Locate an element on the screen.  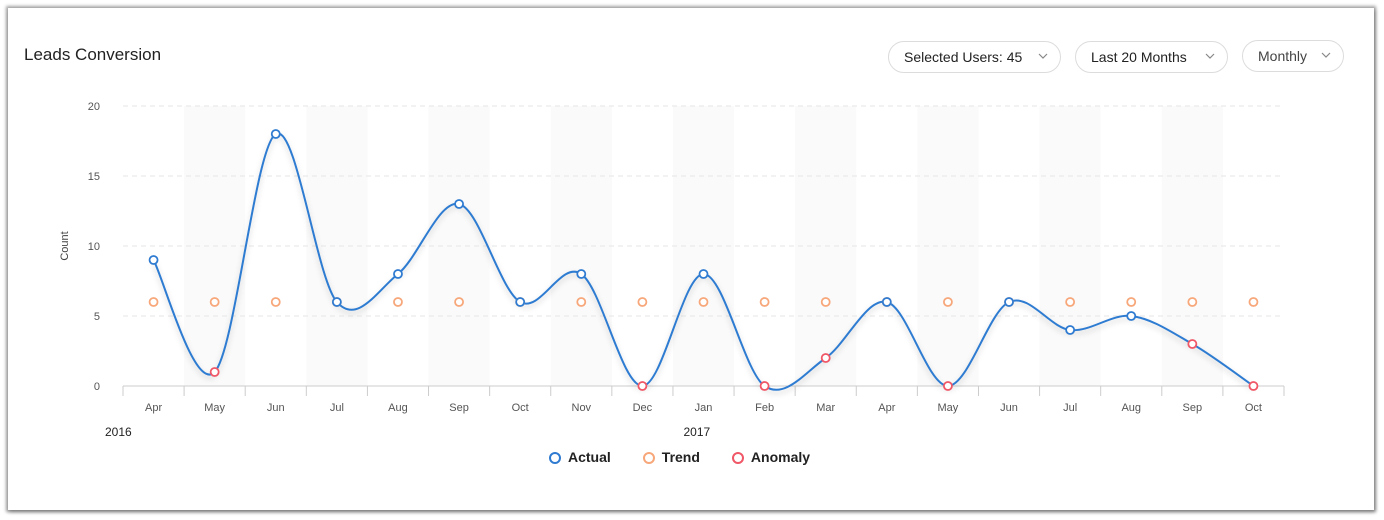
legend-item-trend: Trend is located at coordinates (671, 457).